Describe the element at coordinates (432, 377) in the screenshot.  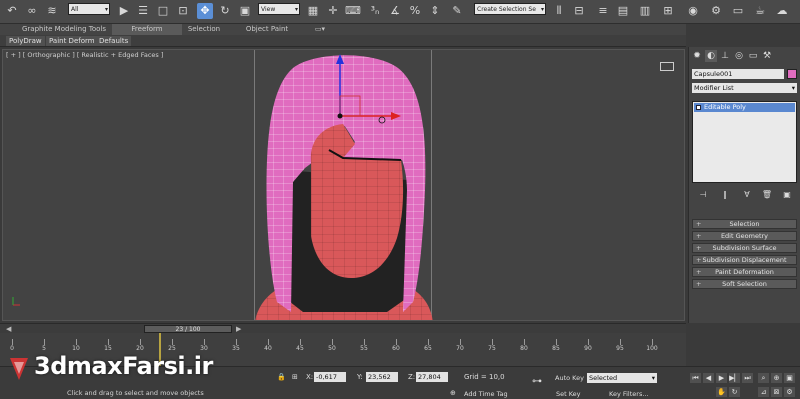
I see `z-coordinate-field: 27,804` at that location.